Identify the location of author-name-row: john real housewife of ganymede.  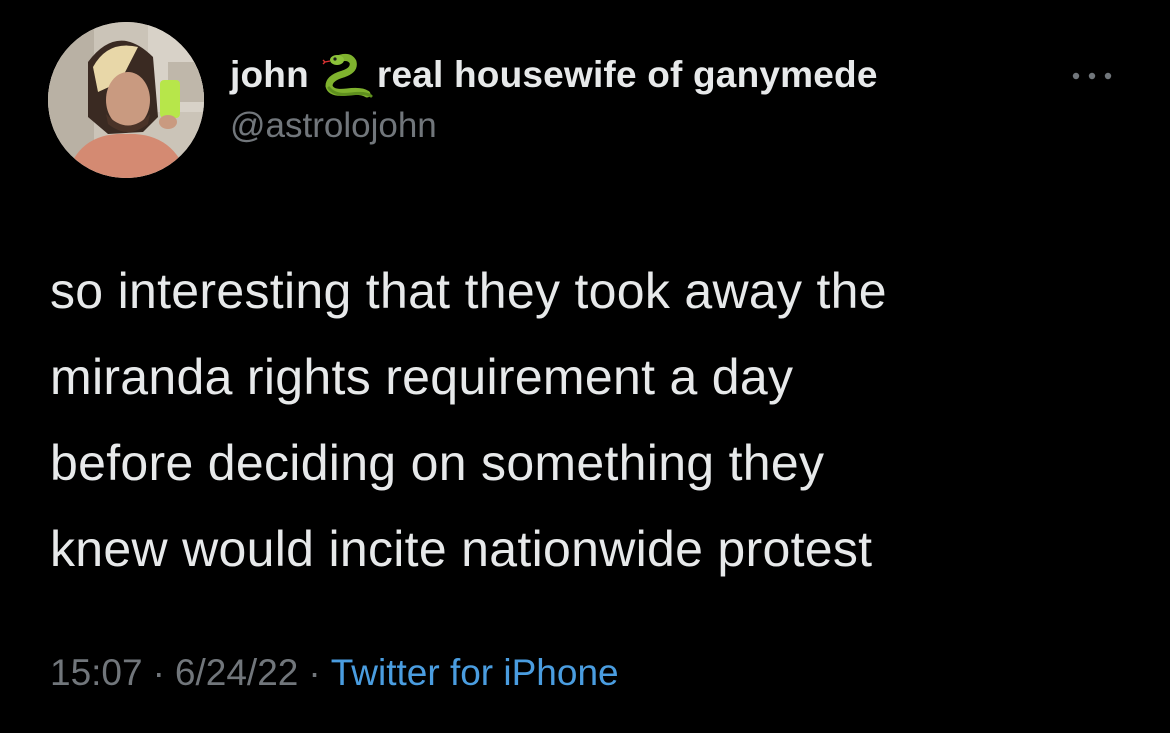
(554, 75).